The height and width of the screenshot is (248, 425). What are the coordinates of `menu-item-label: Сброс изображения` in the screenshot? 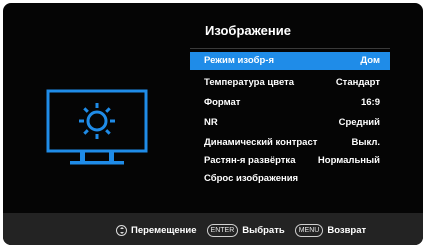 It's located at (251, 178).